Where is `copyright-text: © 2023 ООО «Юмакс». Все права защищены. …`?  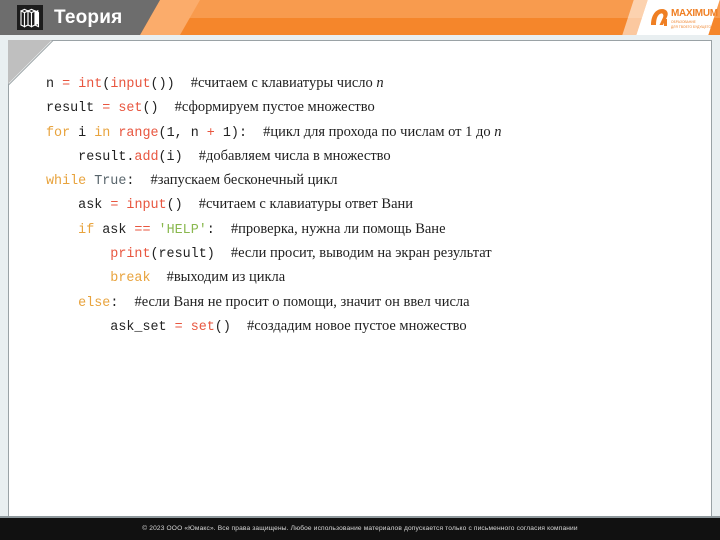
copyright-text: © 2023 ООО «Юмакс». Все права защищены. … is located at coordinates (360, 528).